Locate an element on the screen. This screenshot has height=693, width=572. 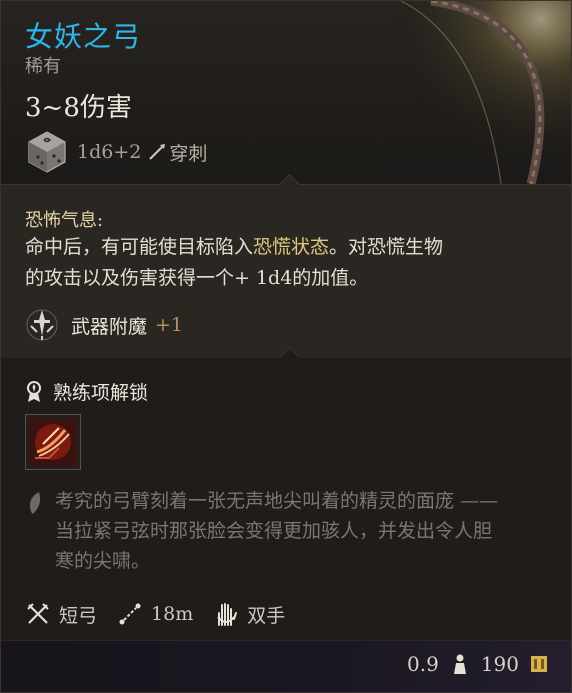
lore-line: 寒的尖啸。 is located at coordinates (103, 561).